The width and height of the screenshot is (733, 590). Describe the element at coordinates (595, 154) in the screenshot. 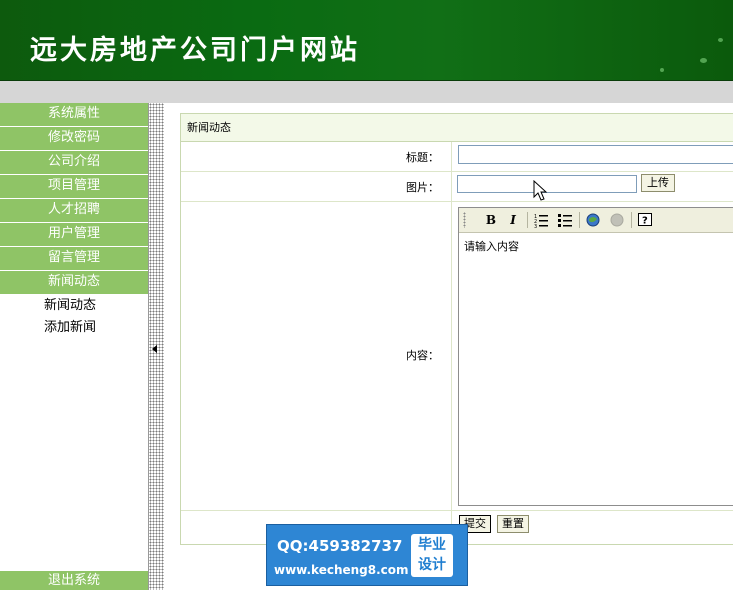

I see `title-input` at that location.